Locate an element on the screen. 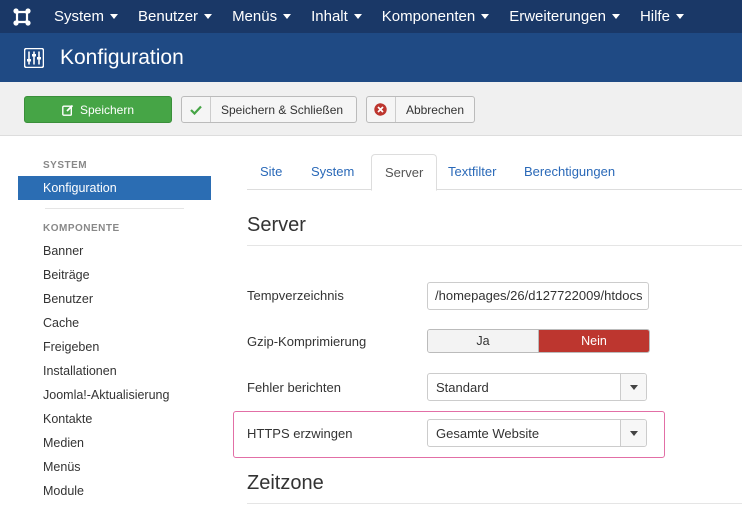  equalizer-icon is located at coordinates (34, 57).